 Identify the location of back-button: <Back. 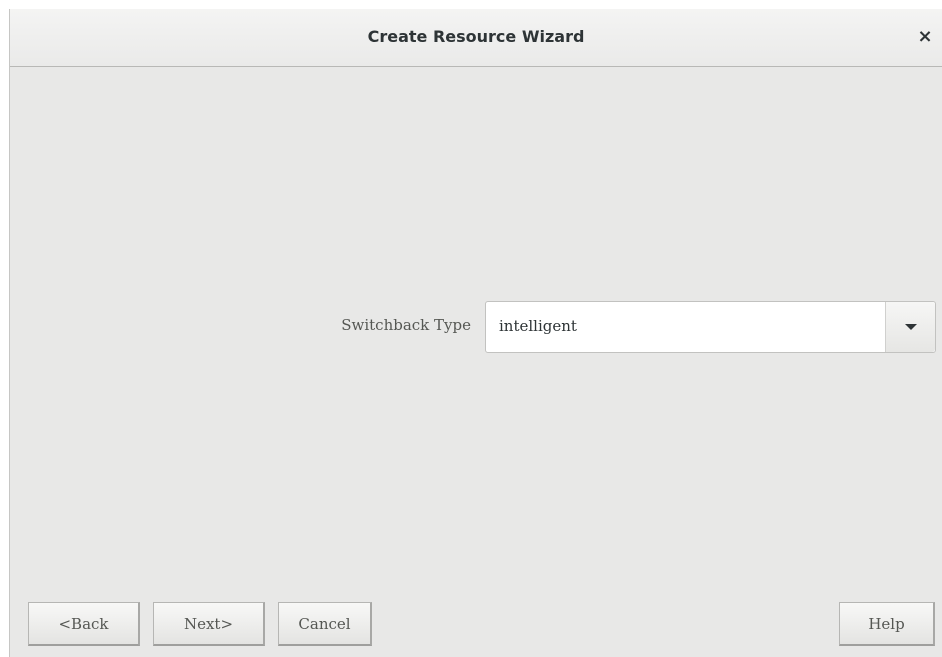
(84, 624).